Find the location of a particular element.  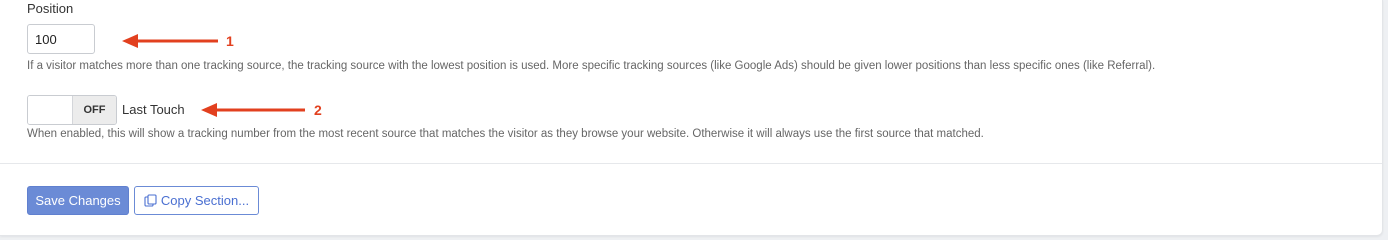

save-changes-button: Save Changes is located at coordinates (78, 200).